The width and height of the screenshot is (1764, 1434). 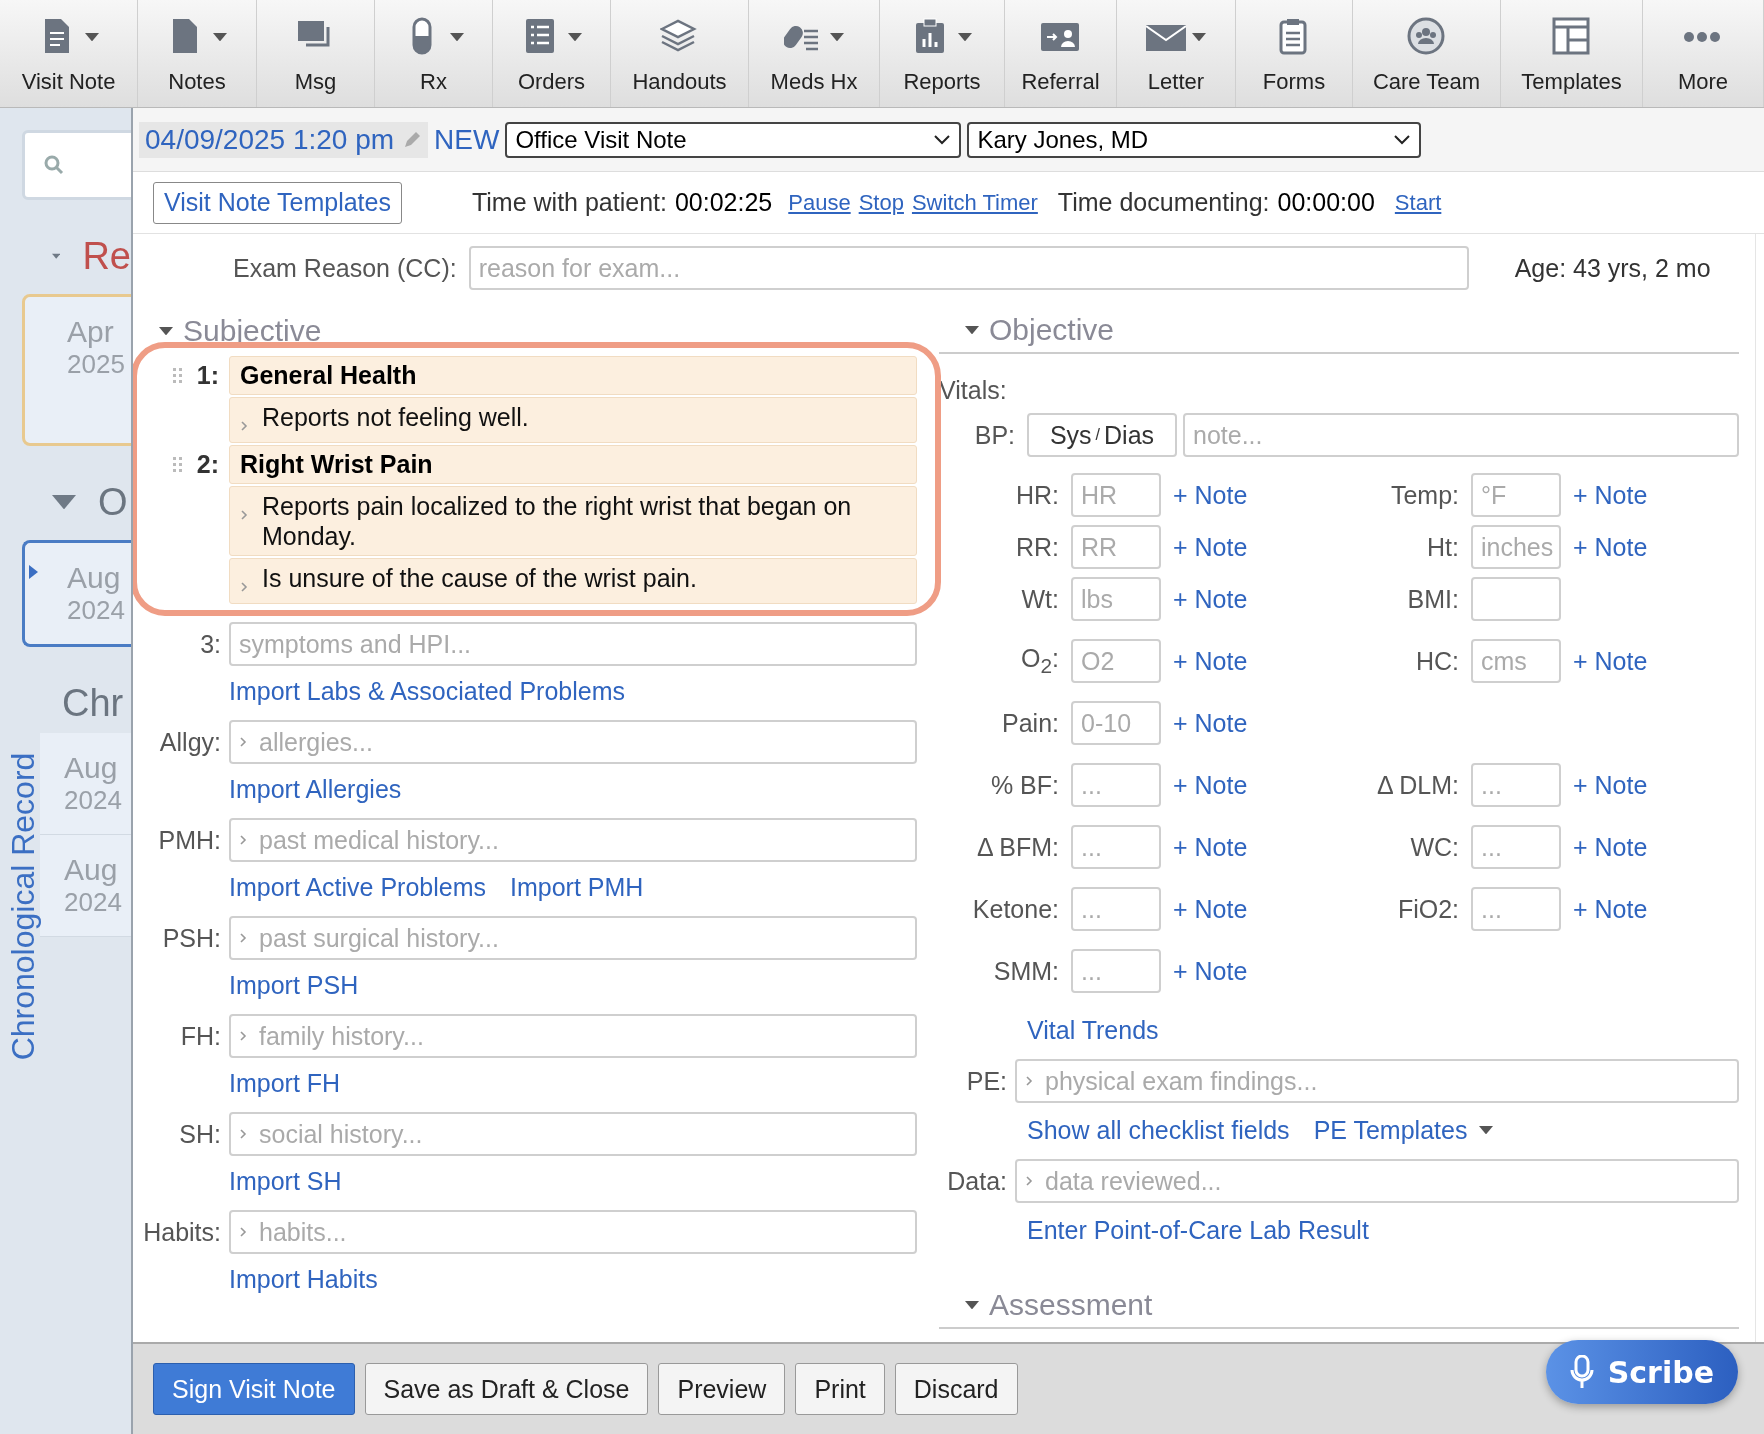 What do you see at coordinates (93, 703) in the screenshot?
I see `section-heading: Chr` at bounding box center [93, 703].